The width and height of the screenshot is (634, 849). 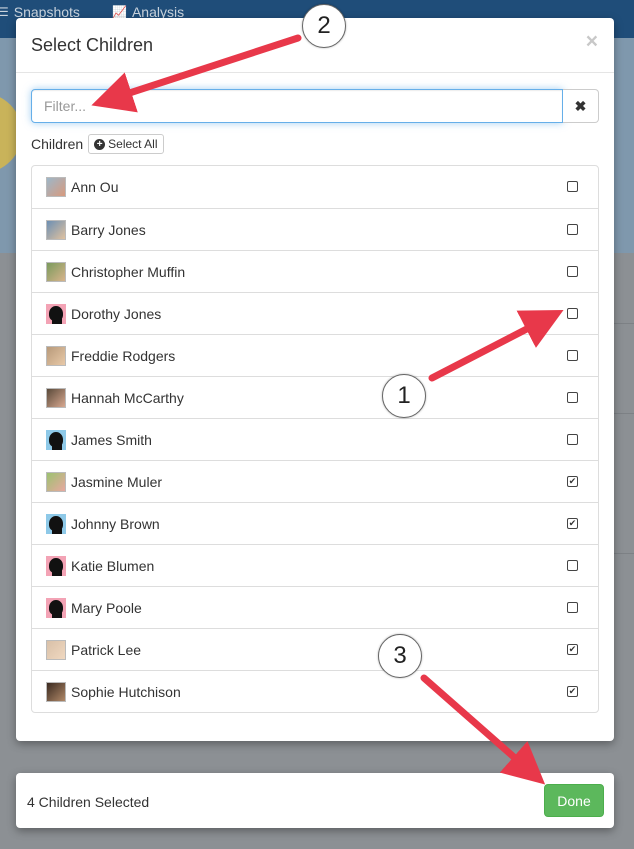 What do you see at coordinates (315, 649) in the screenshot?
I see `list-item: Patrick Lee ✔` at bounding box center [315, 649].